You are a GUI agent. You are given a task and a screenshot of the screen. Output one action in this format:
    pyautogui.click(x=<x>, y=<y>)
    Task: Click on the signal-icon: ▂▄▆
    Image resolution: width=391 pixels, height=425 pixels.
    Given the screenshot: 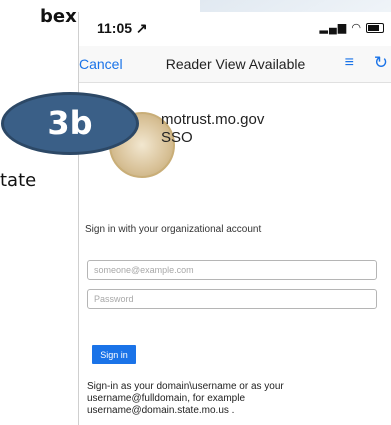 What is the action you would take?
    pyautogui.click(x=333, y=28)
    